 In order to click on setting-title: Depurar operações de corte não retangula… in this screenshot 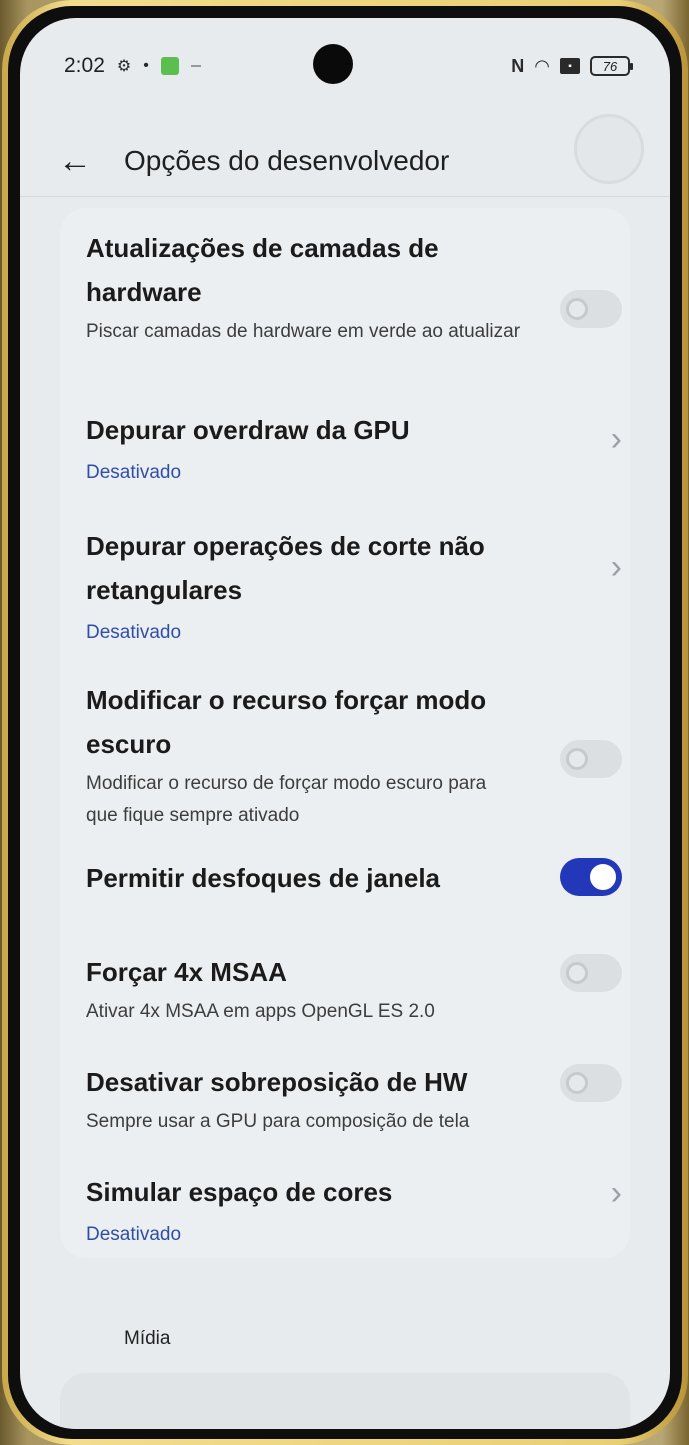, I will do `click(285, 568)`.